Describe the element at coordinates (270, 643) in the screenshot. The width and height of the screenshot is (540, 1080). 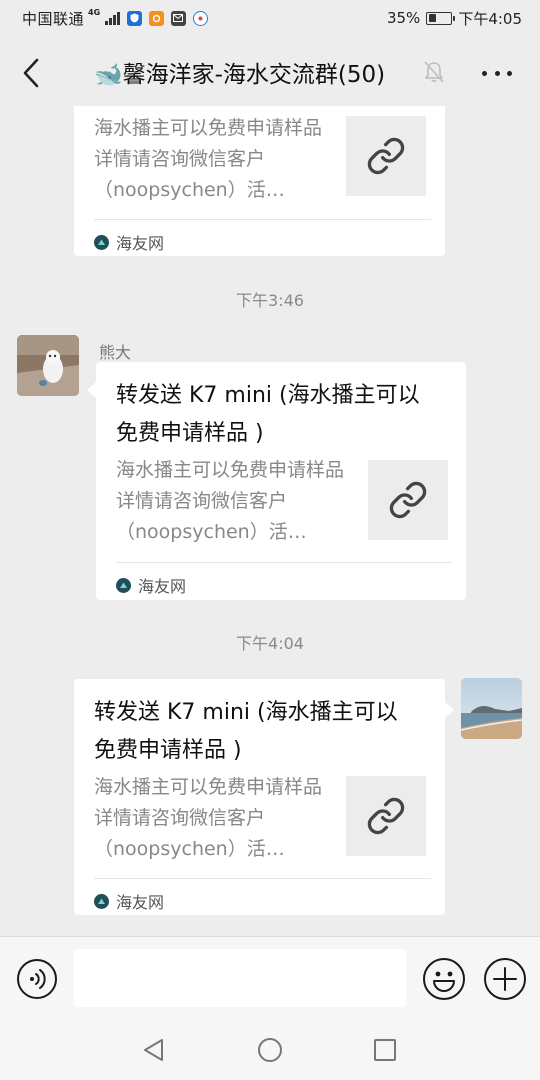
I see `time-stamp: 下午4:04` at that location.